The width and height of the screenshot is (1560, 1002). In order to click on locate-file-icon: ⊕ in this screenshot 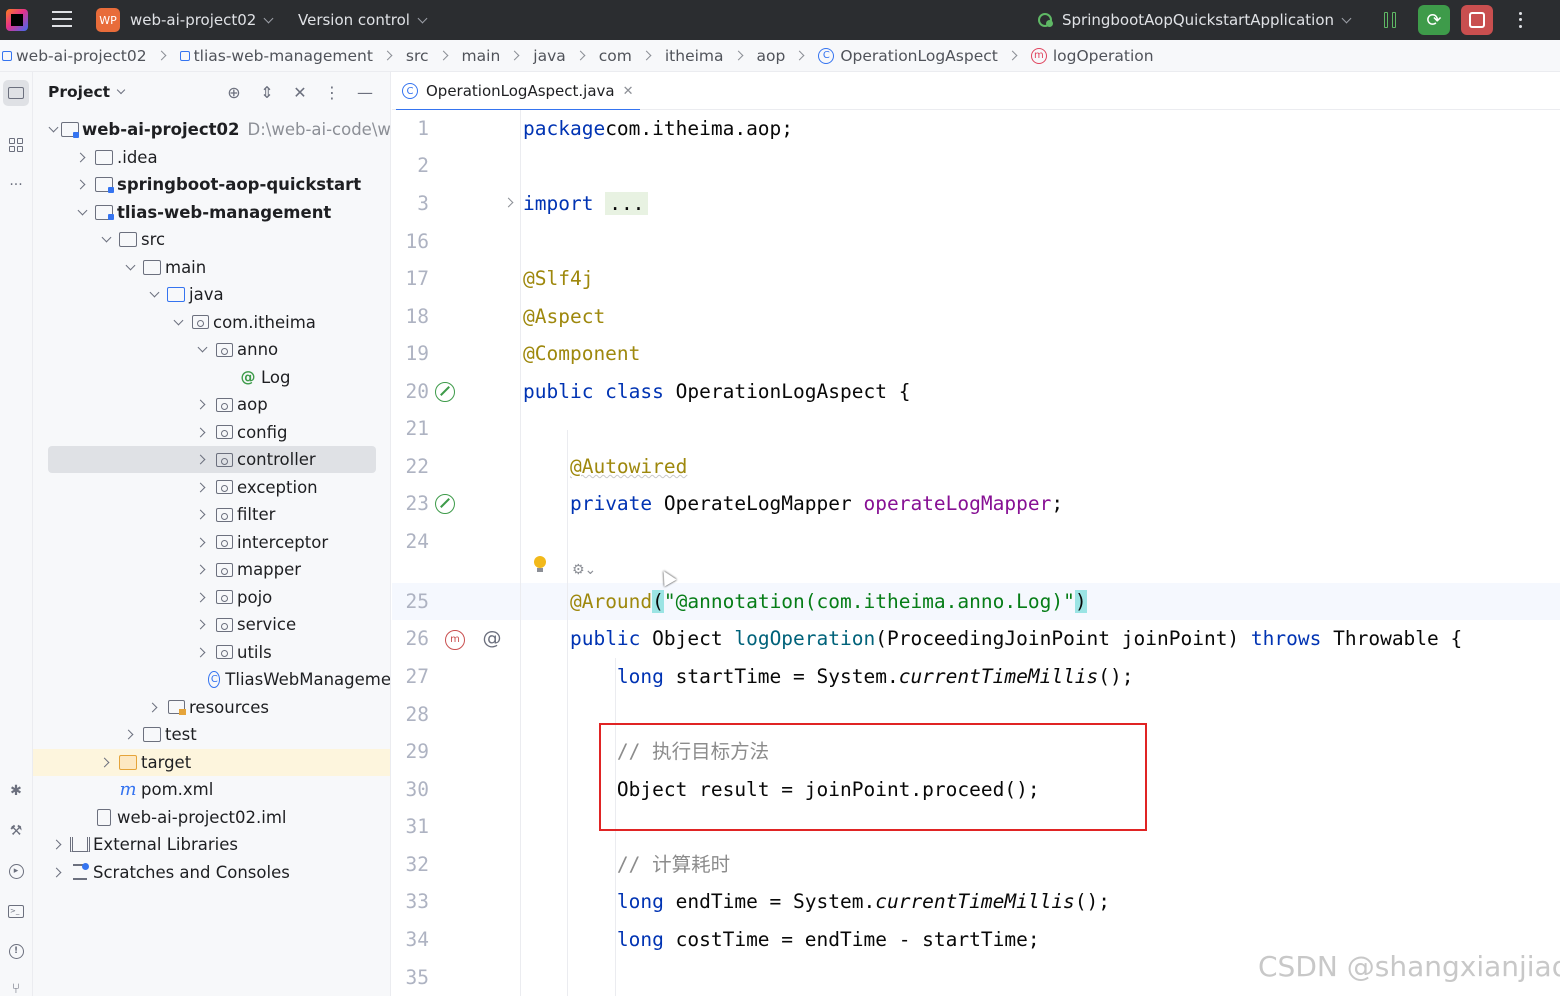, I will do `click(234, 92)`.